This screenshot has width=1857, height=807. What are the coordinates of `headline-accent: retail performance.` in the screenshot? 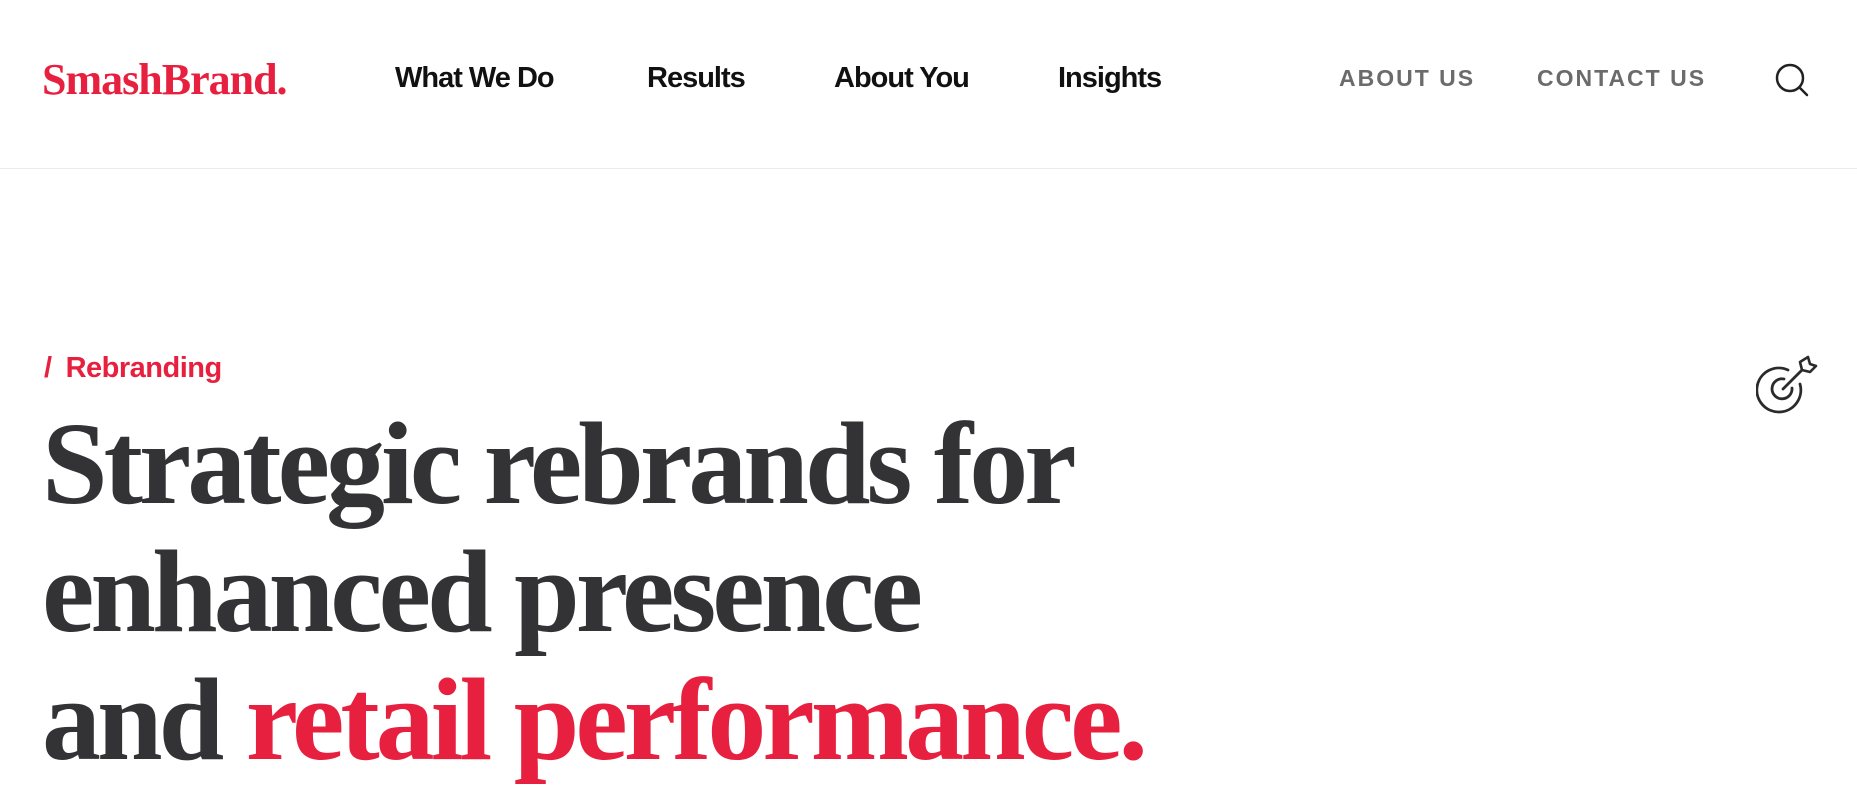 It's located at (696, 719).